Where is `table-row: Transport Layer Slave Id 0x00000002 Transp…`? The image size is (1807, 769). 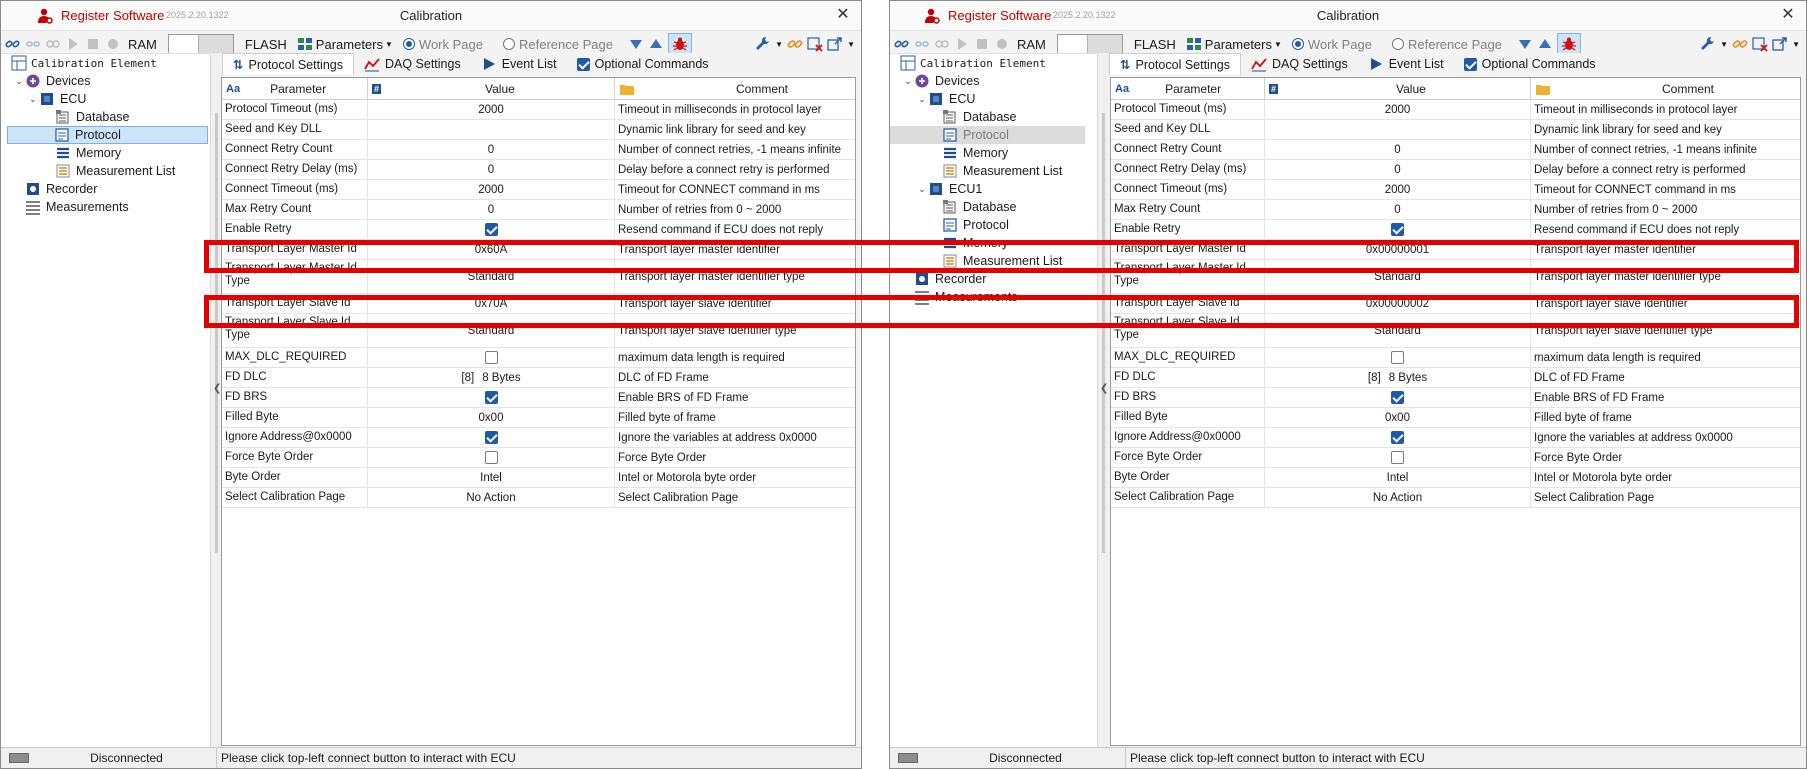
table-row: Transport Layer Slave Id 0x00000002 Transp… is located at coordinates (1455, 304).